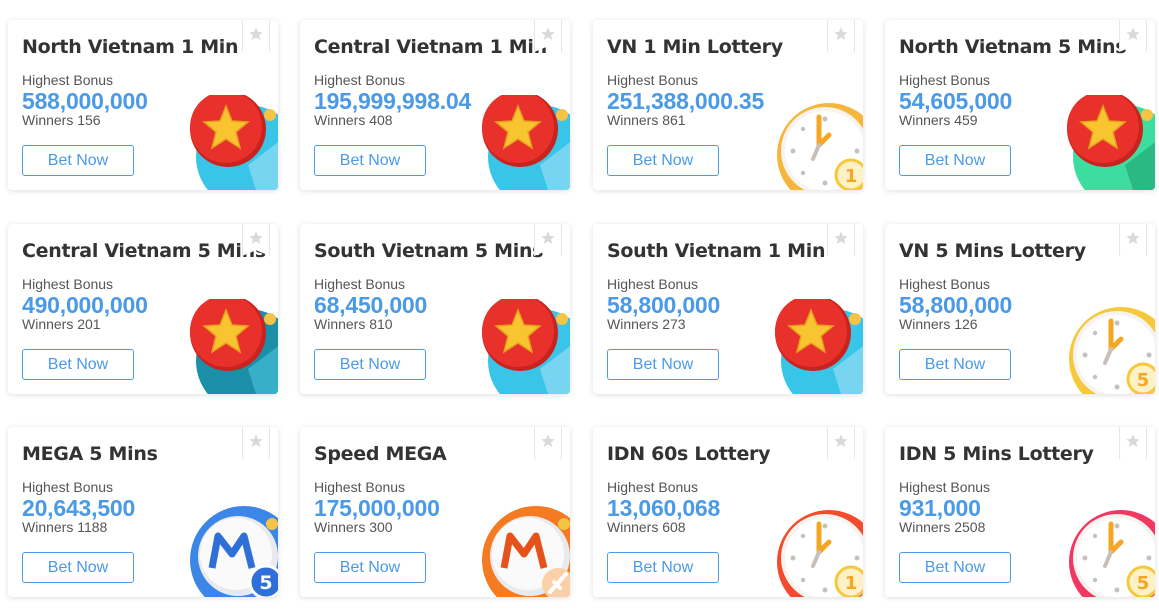  I want to click on highest-bonus-amount: 68,450,000, so click(371, 305).